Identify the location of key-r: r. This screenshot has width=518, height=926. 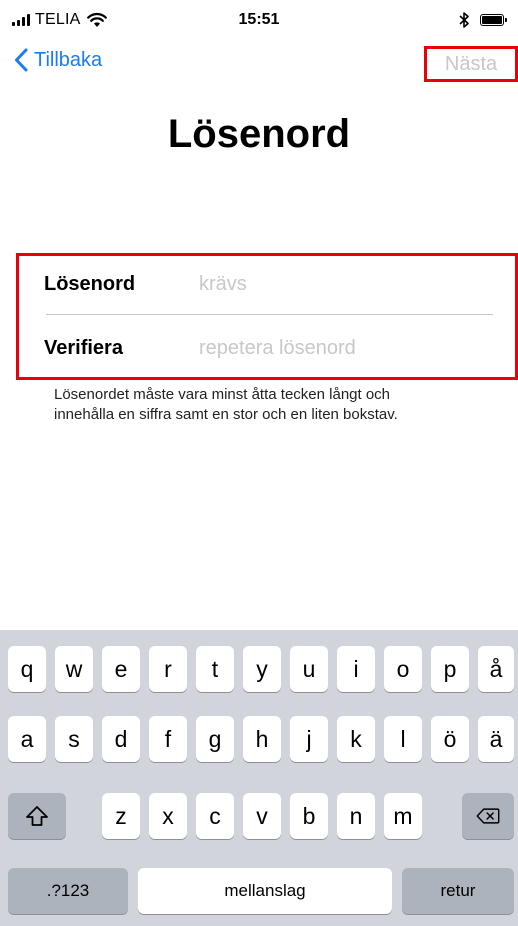
(168, 669).